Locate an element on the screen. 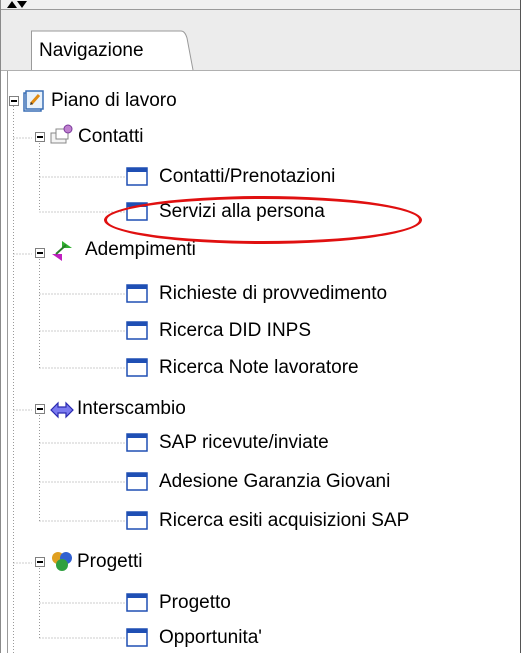  arrow-up-icon is located at coordinates (12, 4).